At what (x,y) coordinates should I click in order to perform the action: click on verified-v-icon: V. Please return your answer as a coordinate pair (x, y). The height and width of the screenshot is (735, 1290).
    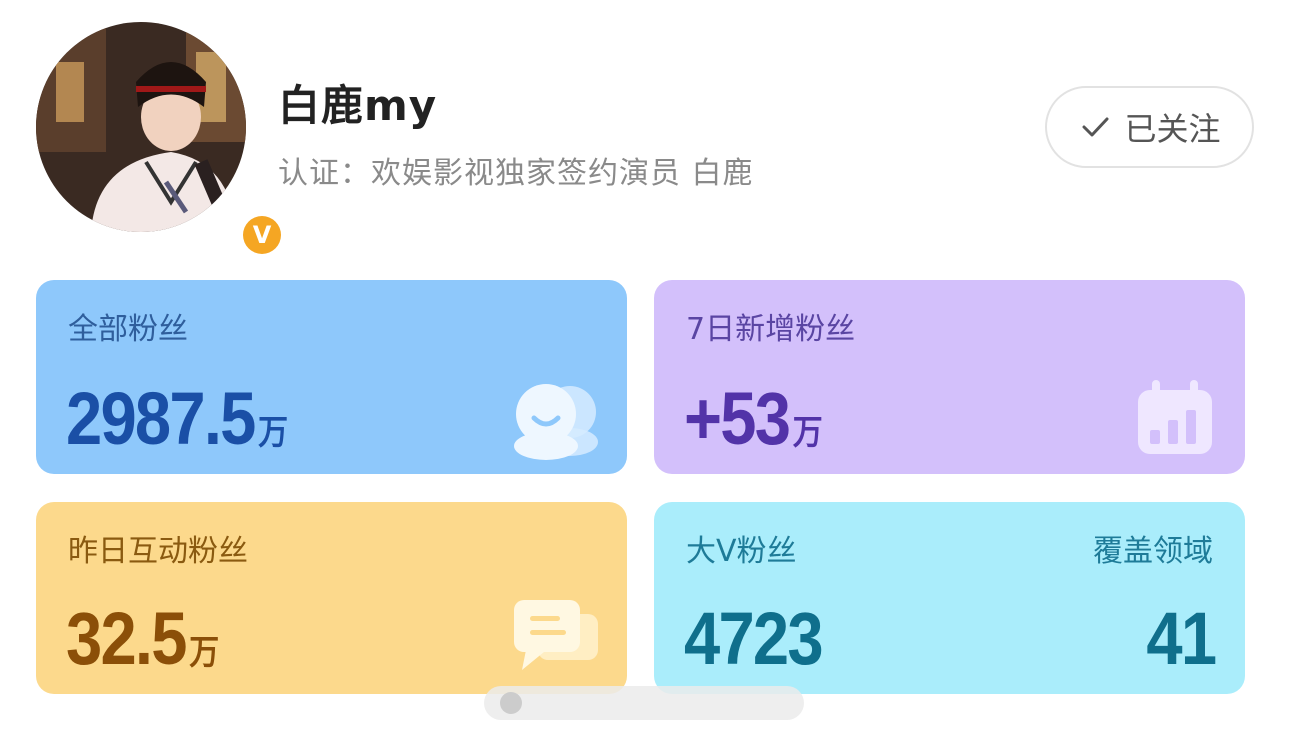
    Looking at the image, I should click on (262, 235).